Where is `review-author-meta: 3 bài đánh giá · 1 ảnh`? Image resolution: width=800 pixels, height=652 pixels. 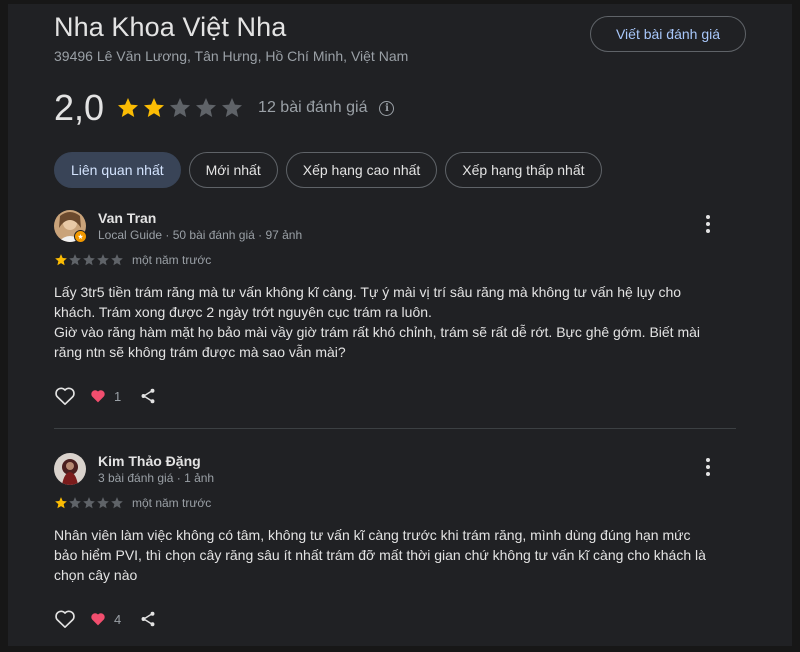 review-author-meta: 3 bài đánh giá · 1 ảnh is located at coordinates (156, 478).